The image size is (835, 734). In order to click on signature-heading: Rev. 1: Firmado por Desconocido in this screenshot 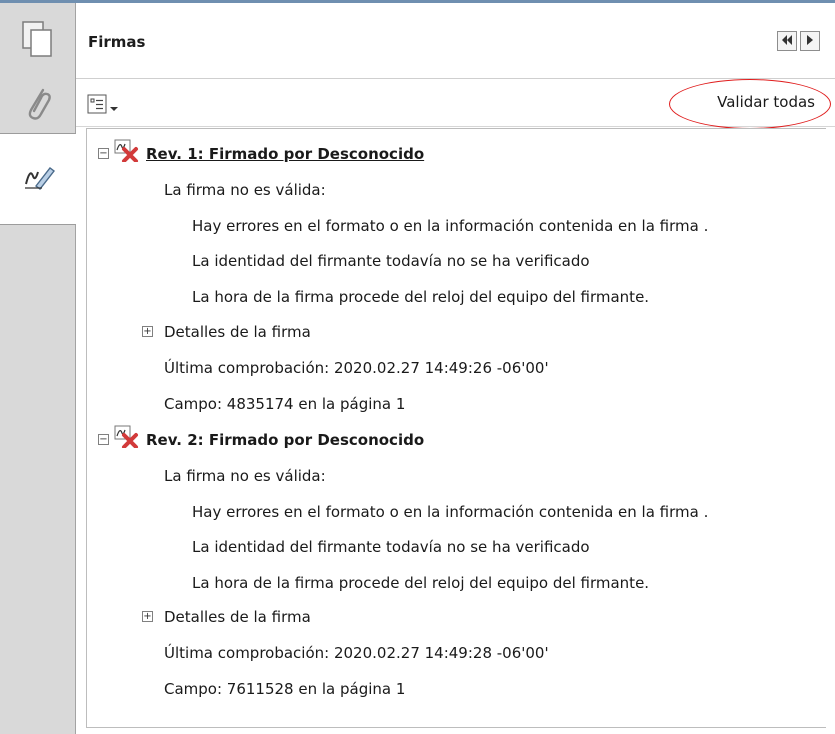, I will do `click(285, 154)`.